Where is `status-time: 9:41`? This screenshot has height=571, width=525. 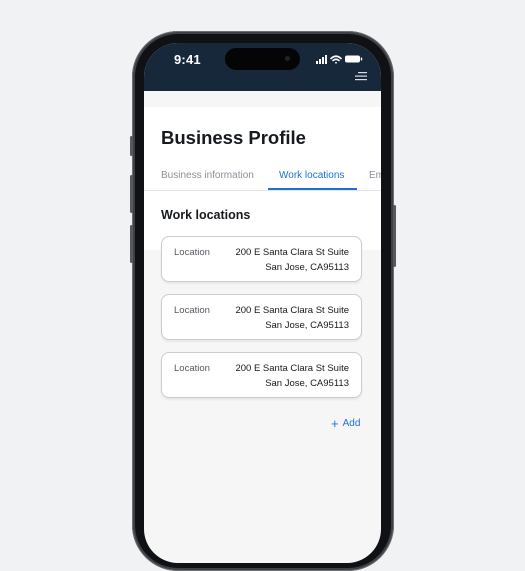
status-time: 9:41 is located at coordinates (187, 59).